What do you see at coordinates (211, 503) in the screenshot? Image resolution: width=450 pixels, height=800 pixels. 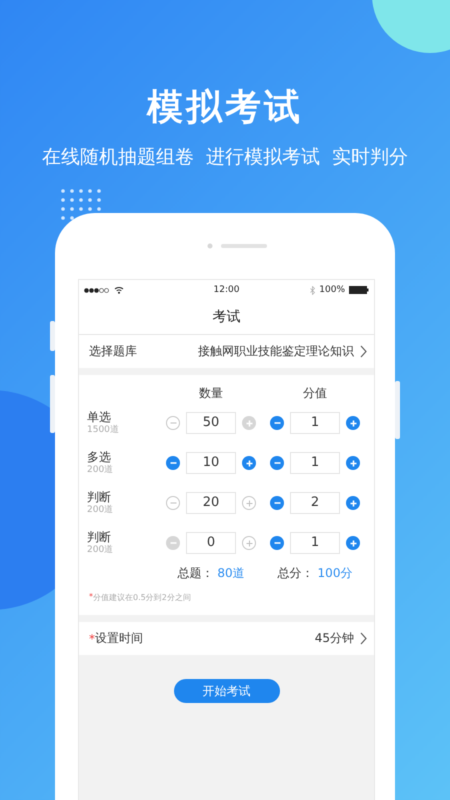 I see `number-input: 20` at bounding box center [211, 503].